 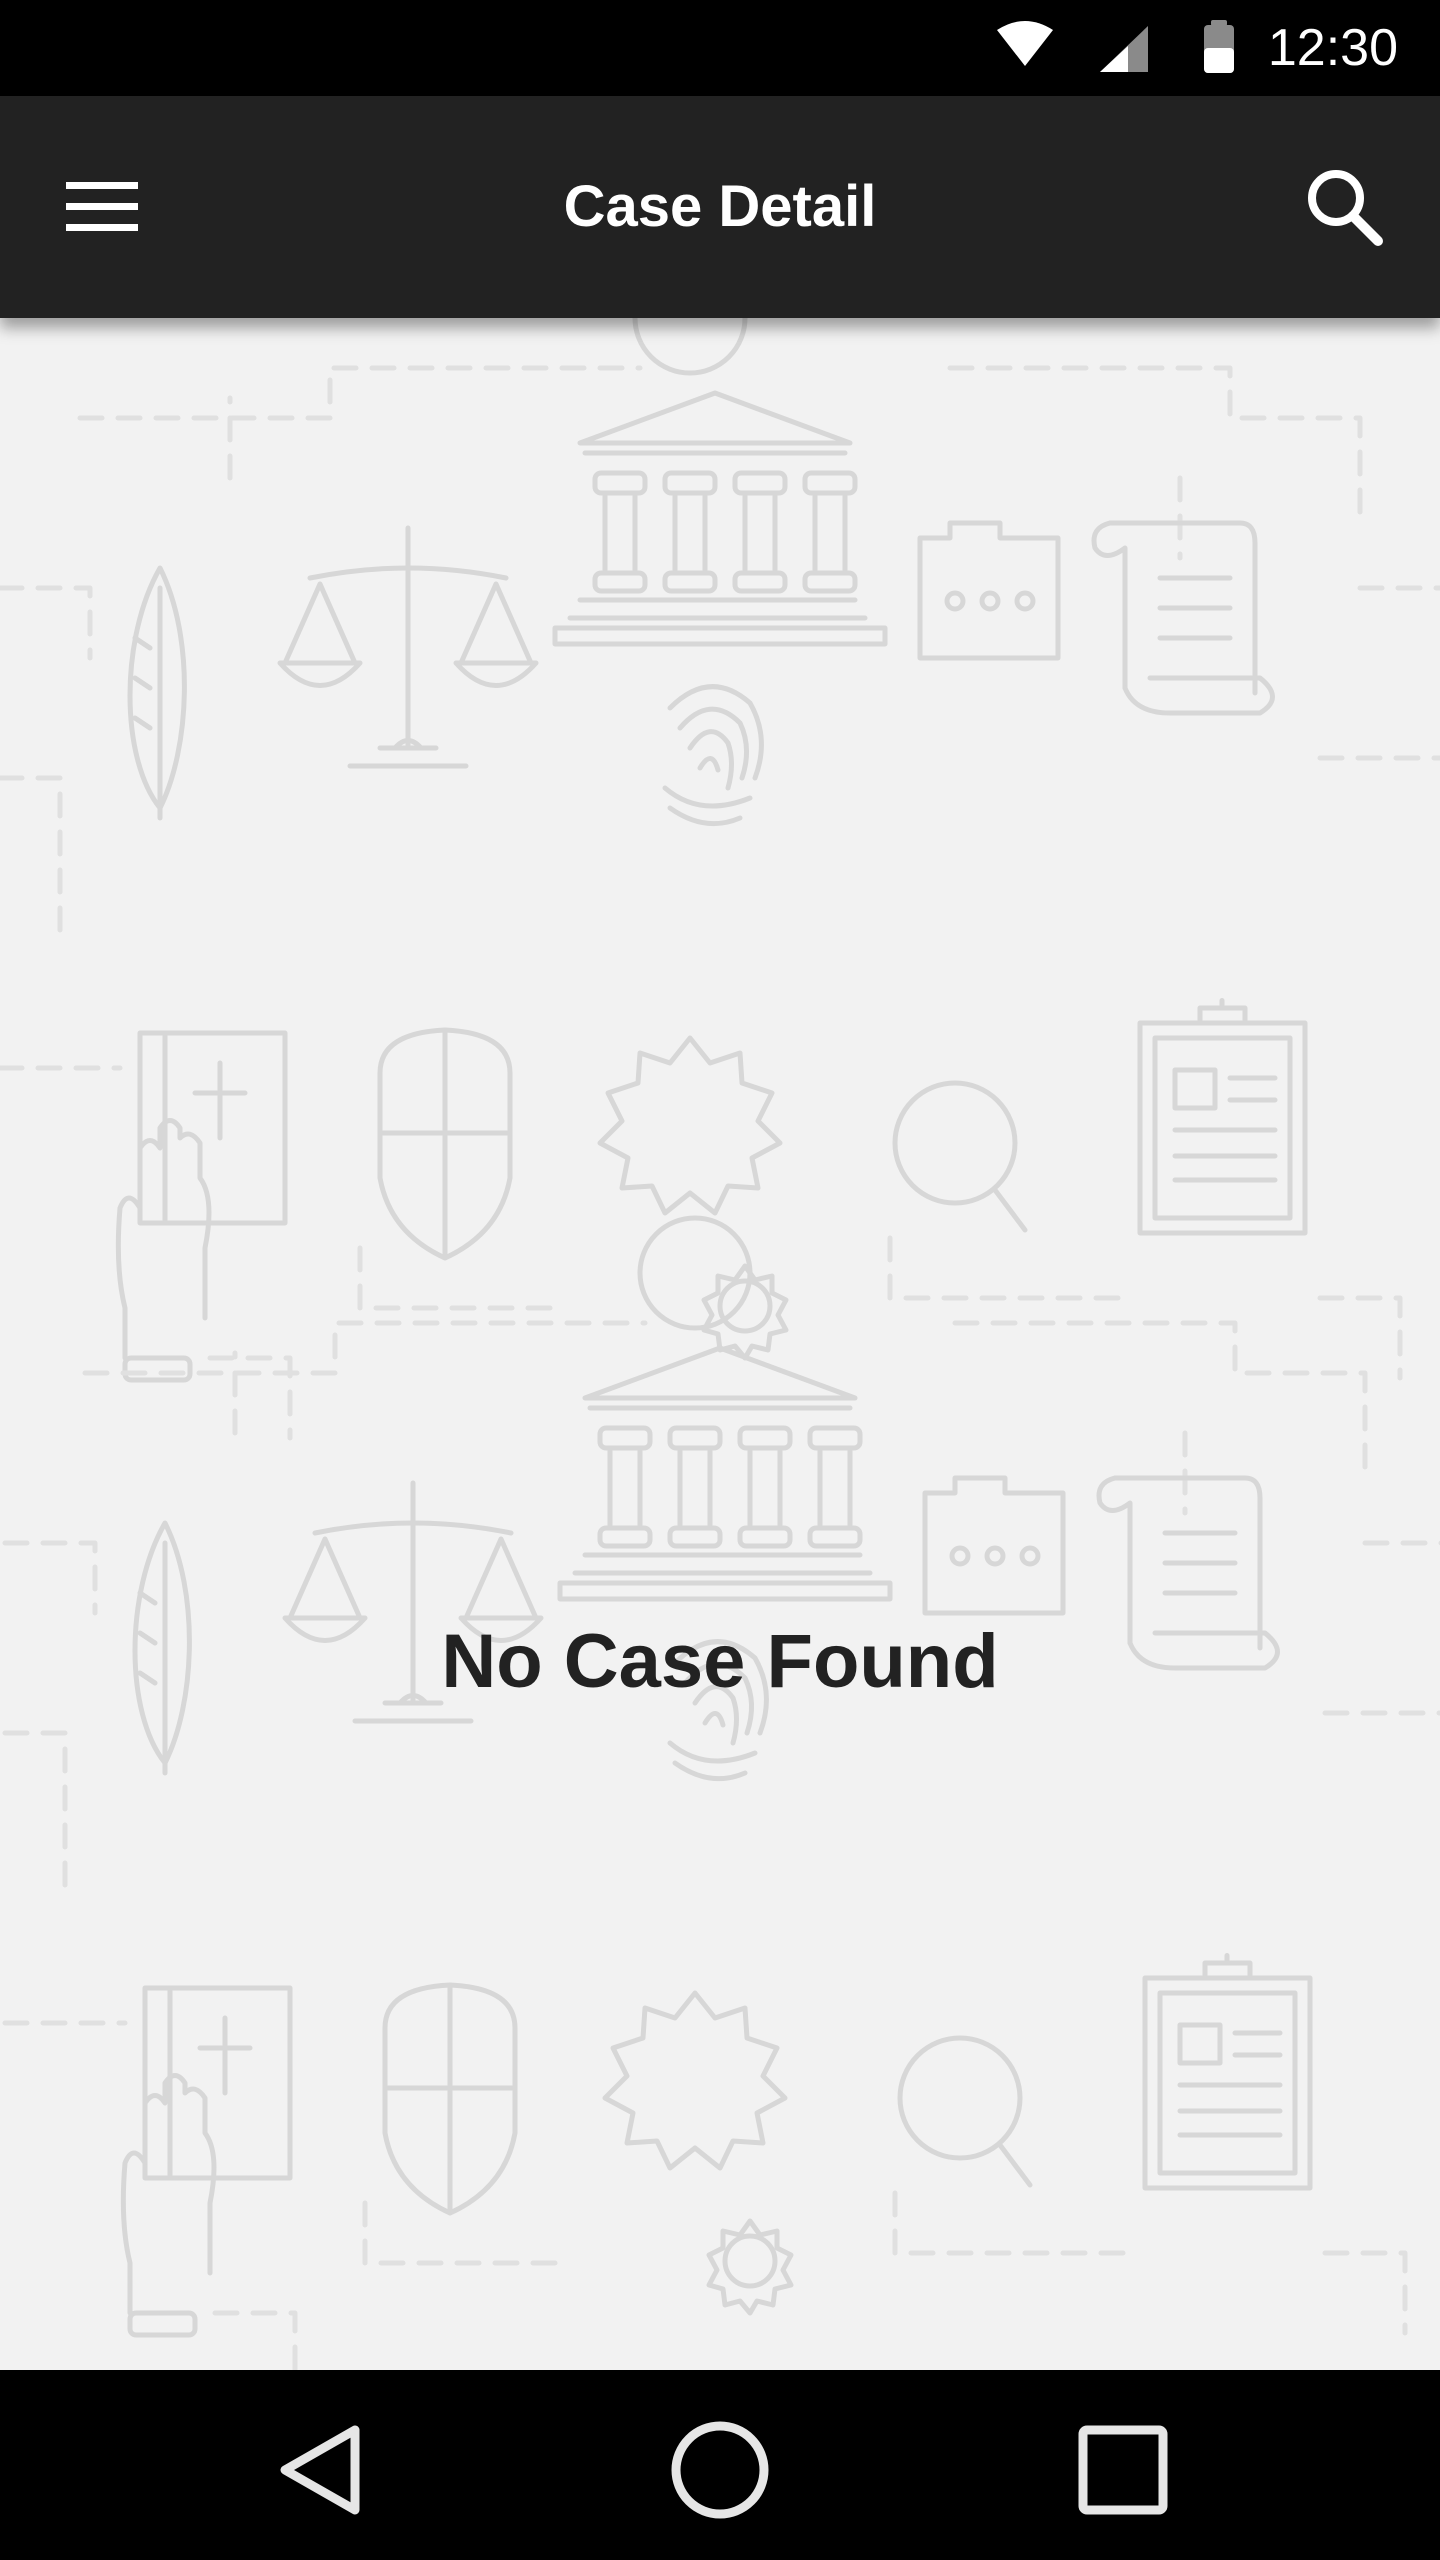 I want to click on status-bar: 12:30, so click(x=720, y=48).